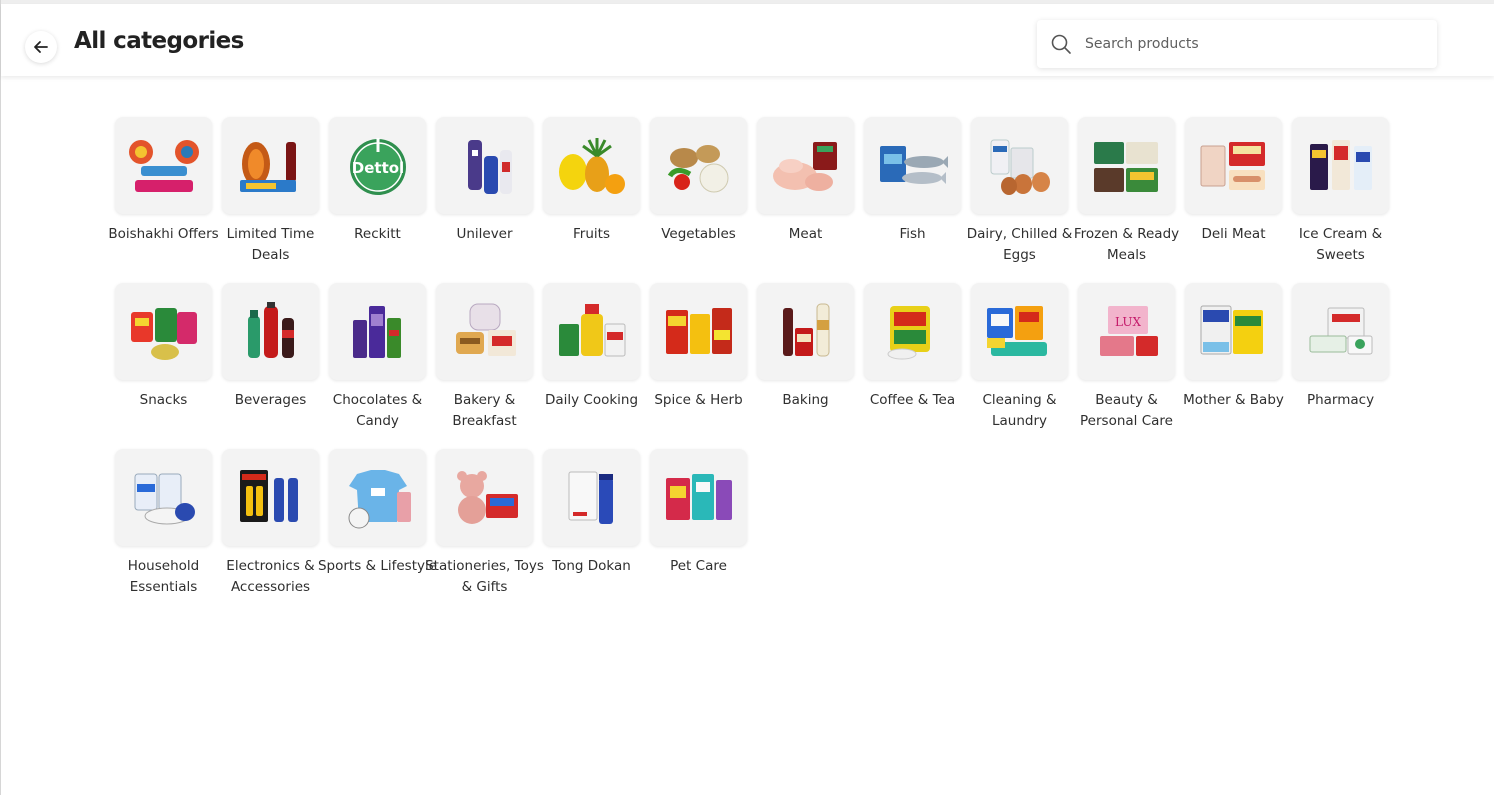 The height and width of the screenshot is (795, 1494). I want to click on category-tile-fish: Fish, so click(912, 200).